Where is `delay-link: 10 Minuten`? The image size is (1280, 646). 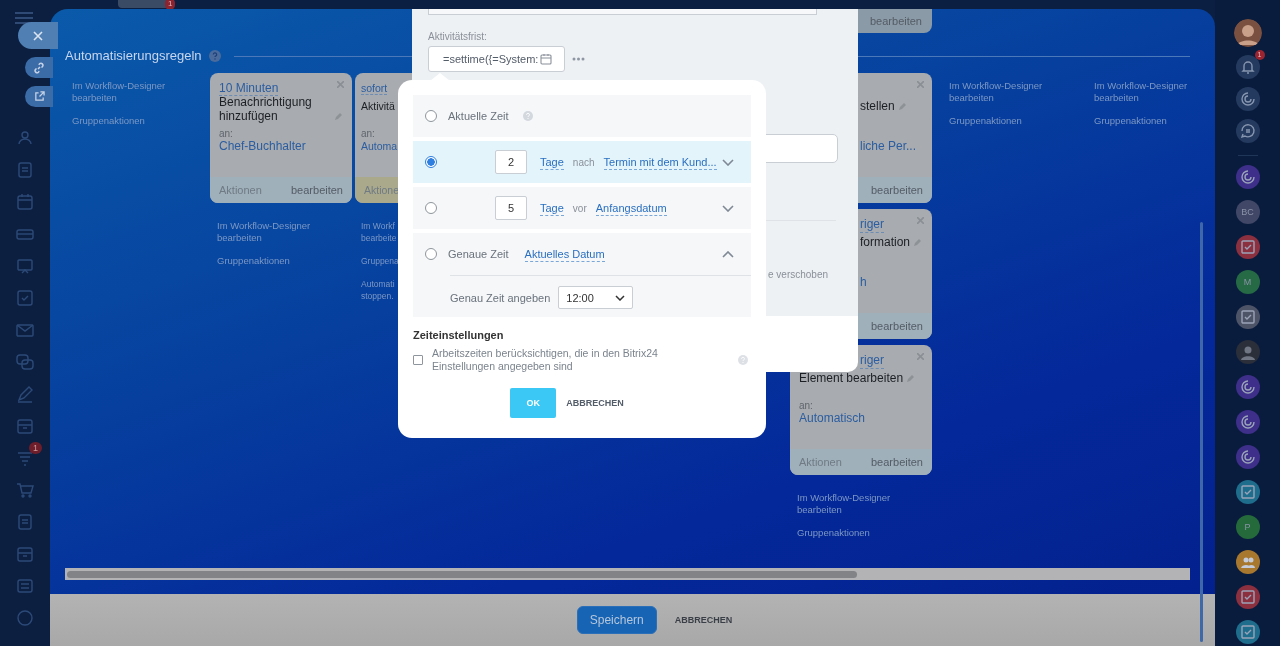 delay-link: 10 Minuten is located at coordinates (249, 88).